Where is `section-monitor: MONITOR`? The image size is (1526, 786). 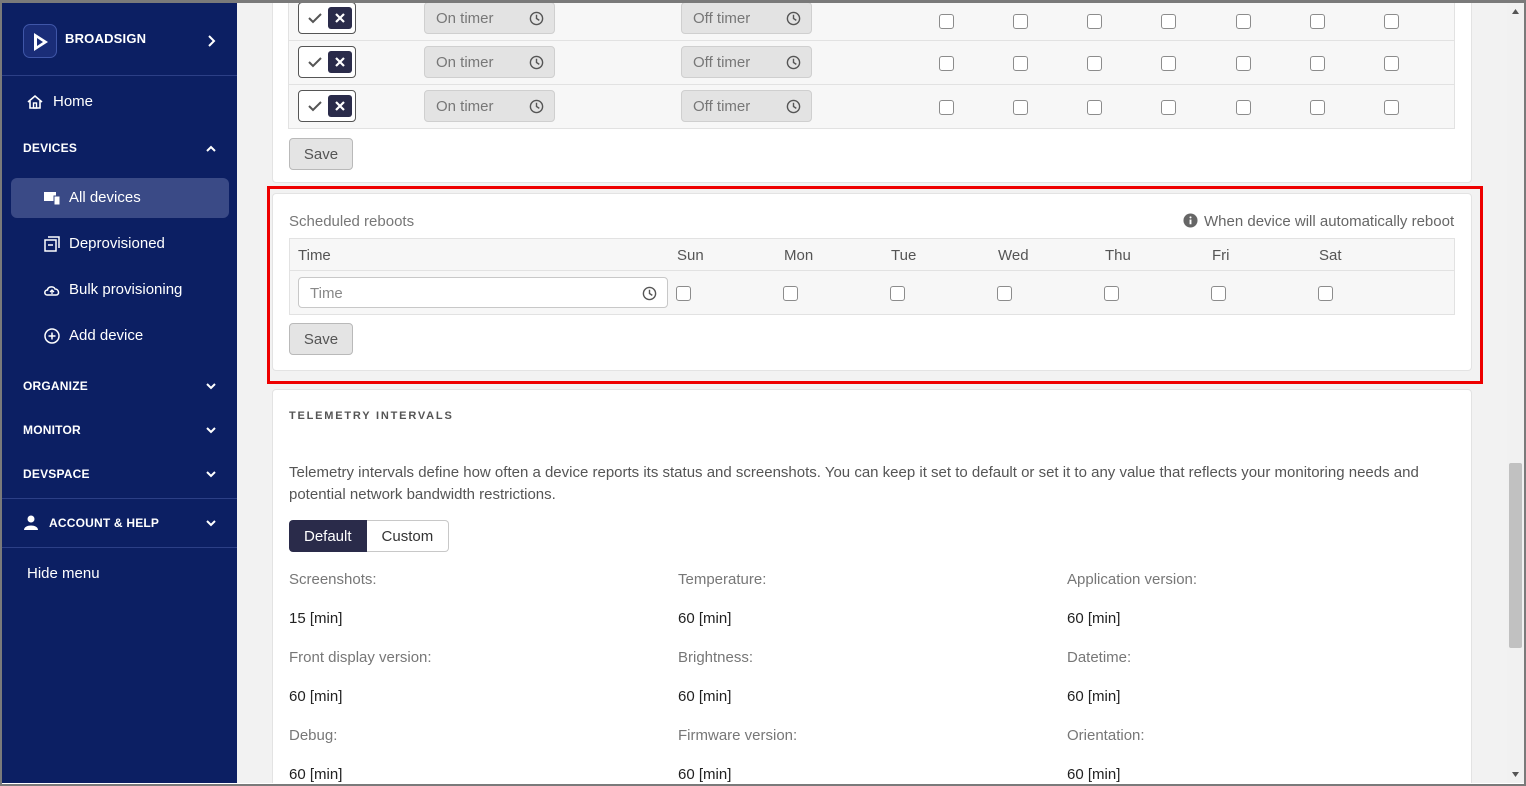 section-monitor: MONITOR is located at coordinates (52, 430).